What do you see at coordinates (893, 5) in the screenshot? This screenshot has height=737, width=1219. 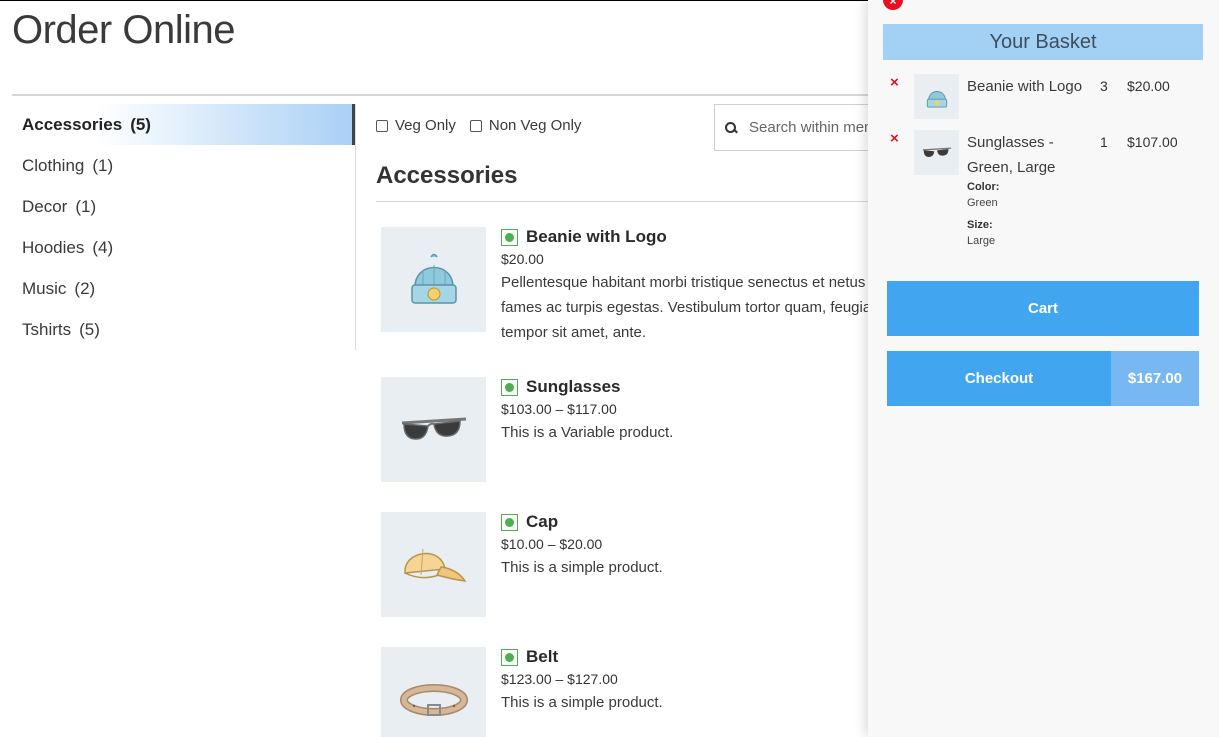 I see `close-icon: ×` at bounding box center [893, 5].